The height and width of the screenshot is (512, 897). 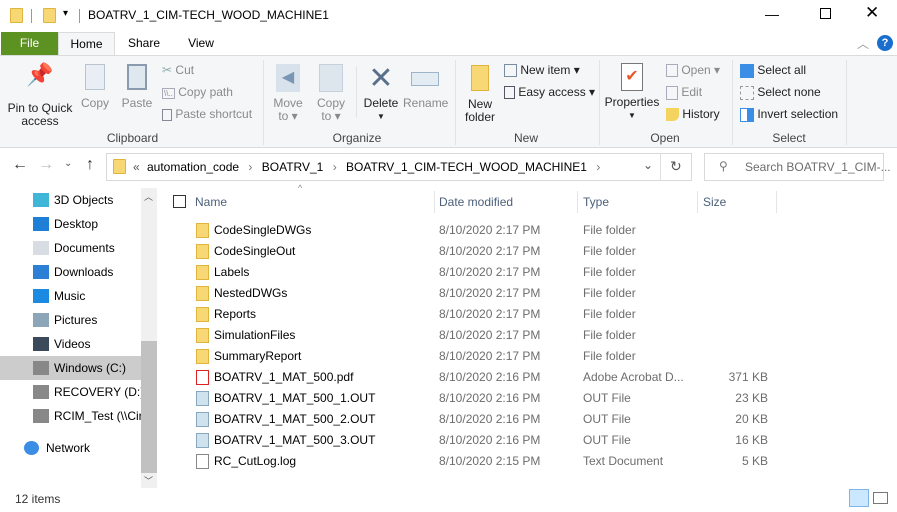 What do you see at coordinates (49, 15) in the screenshot?
I see `quick-access-folder-icon` at bounding box center [49, 15].